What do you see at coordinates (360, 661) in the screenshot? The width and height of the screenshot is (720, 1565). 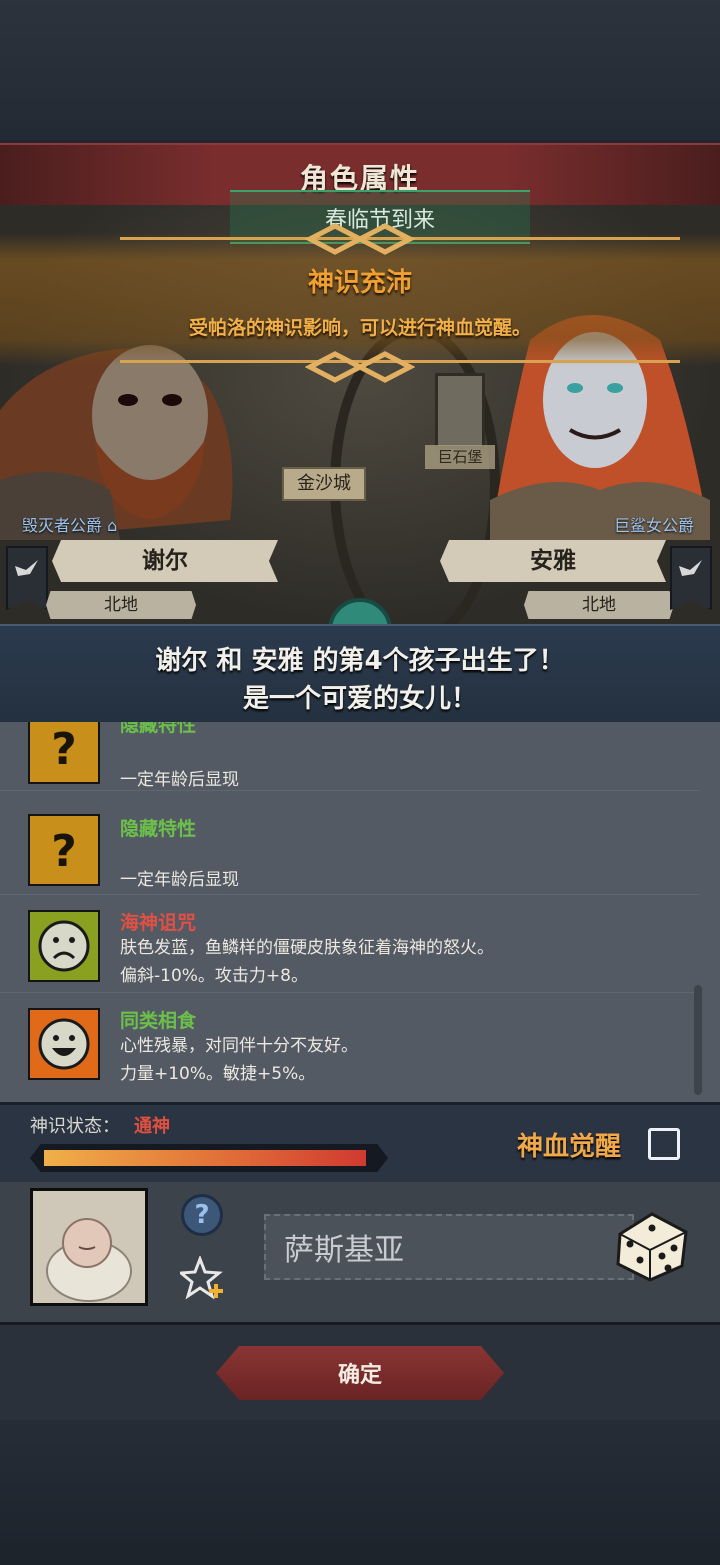 I see `birth-message-line1: 谢尔 和 安雅 的第4个孩子出生了！` at bounding box center [360, 661].